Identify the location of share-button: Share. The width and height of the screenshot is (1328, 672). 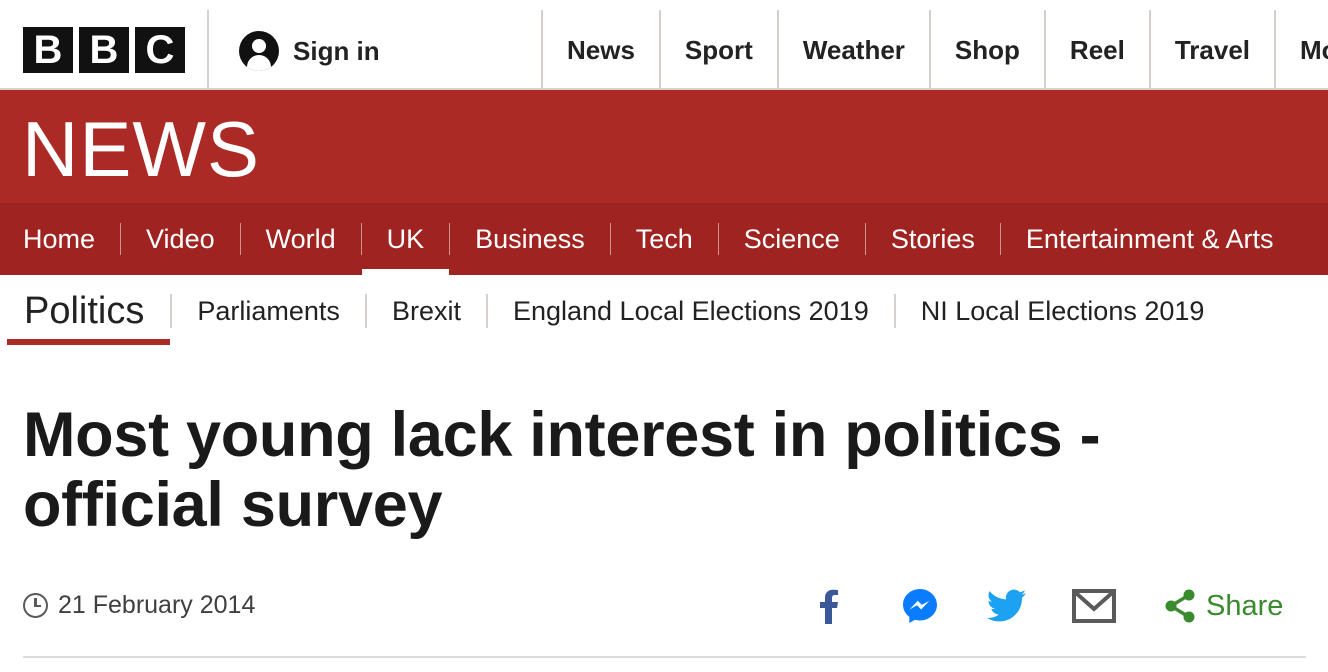
(1227, 606).